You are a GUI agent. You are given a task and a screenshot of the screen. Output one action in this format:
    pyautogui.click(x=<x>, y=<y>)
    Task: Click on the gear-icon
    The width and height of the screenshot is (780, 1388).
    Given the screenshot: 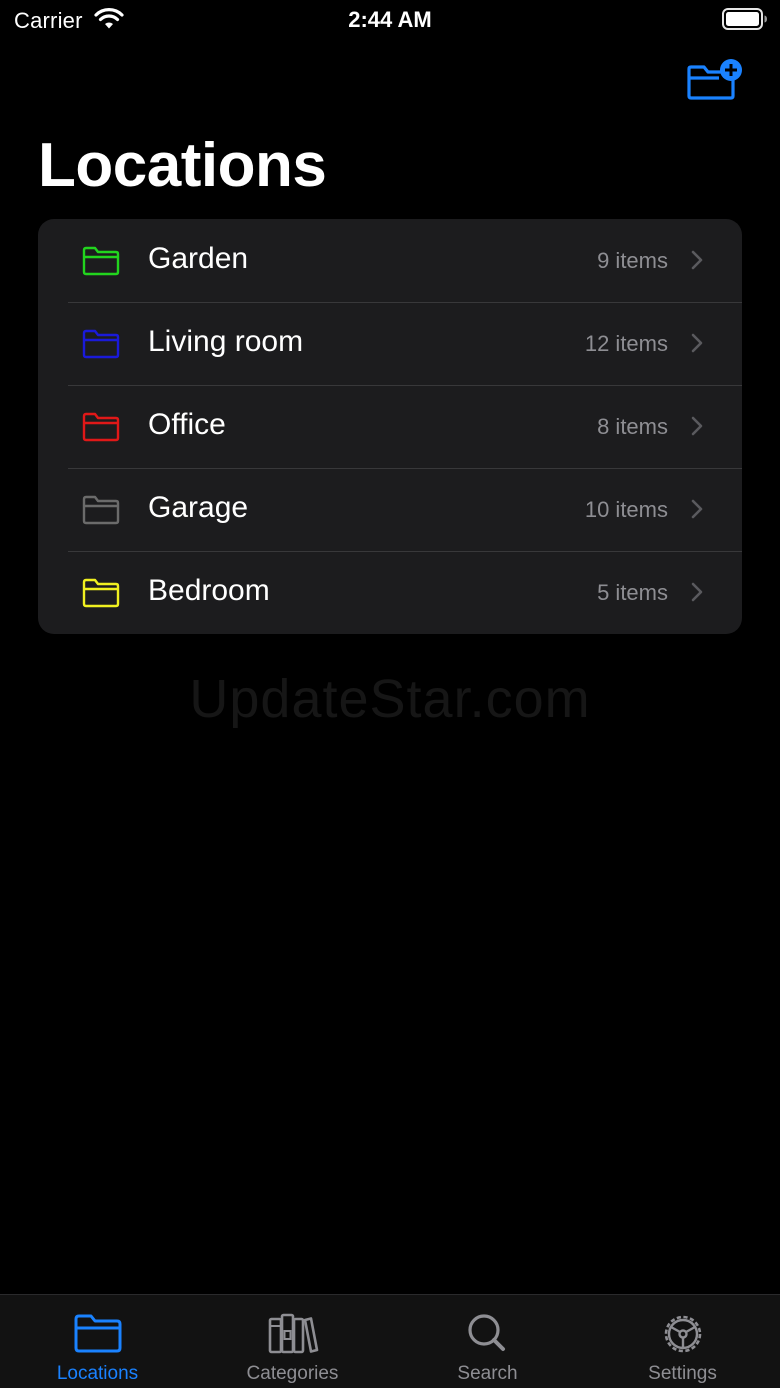 What is the action you would take?
    pyautogui.click(x=682, y=1334)
    